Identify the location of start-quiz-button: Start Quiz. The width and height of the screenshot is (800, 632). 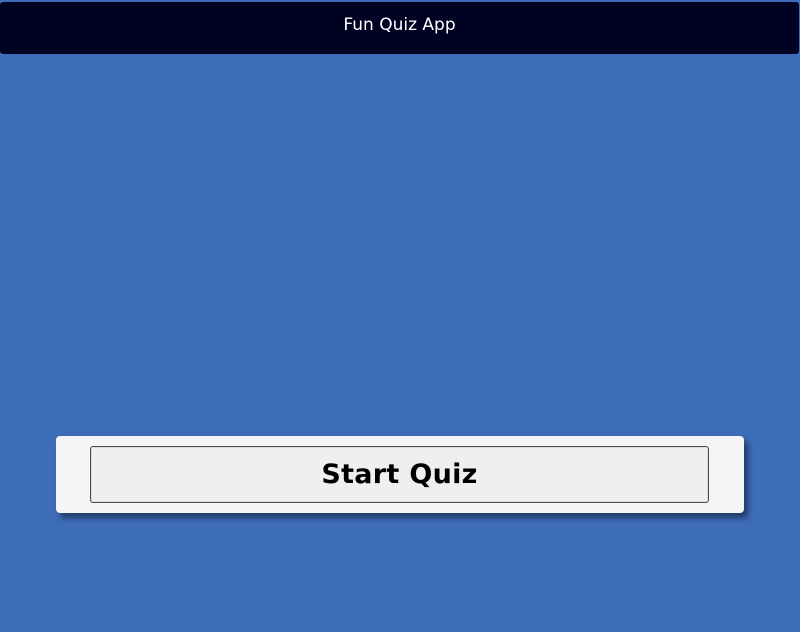
(399, 474).